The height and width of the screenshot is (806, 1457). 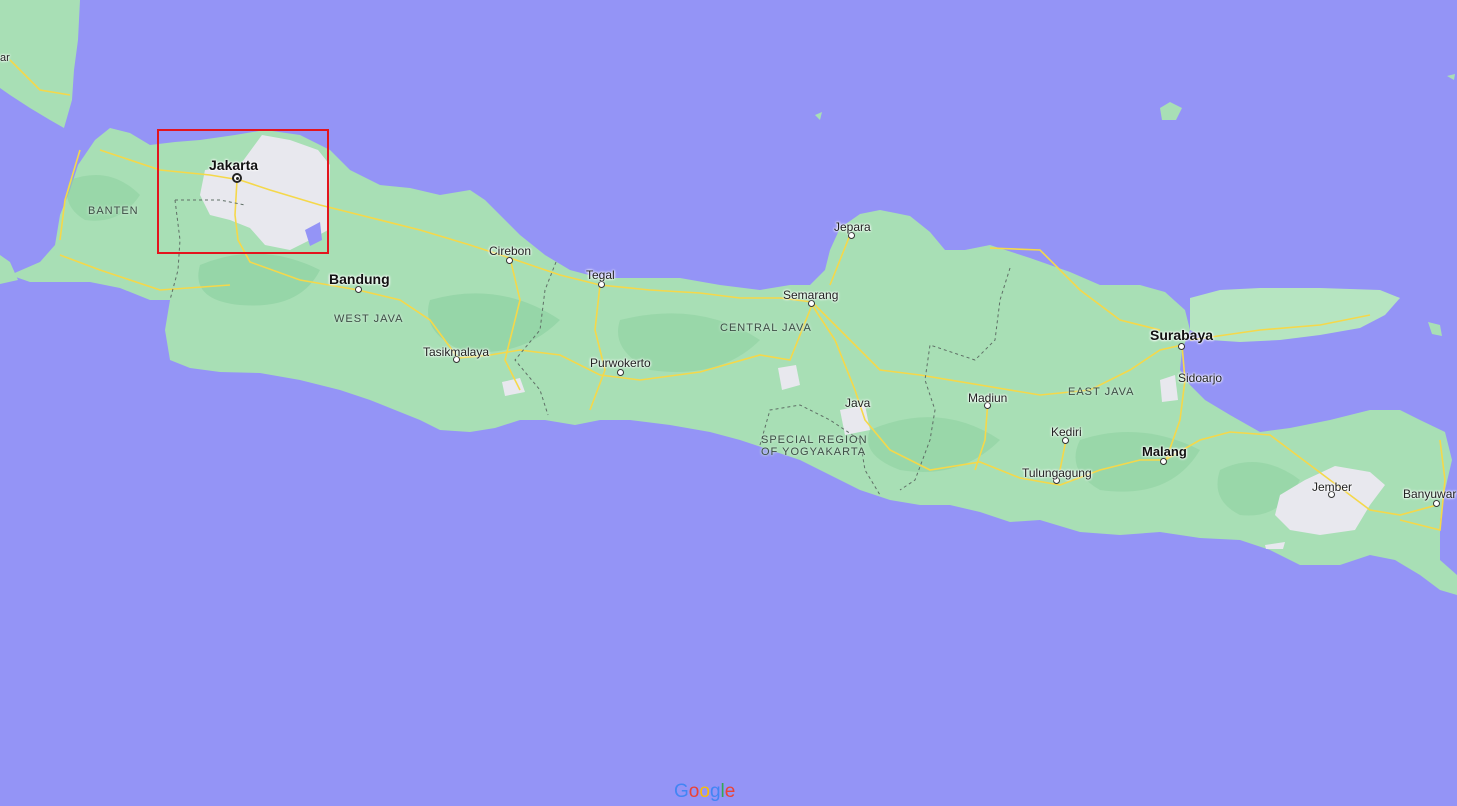 I want to click on city-label-malang: Malang, so click(x=1164, y=451).